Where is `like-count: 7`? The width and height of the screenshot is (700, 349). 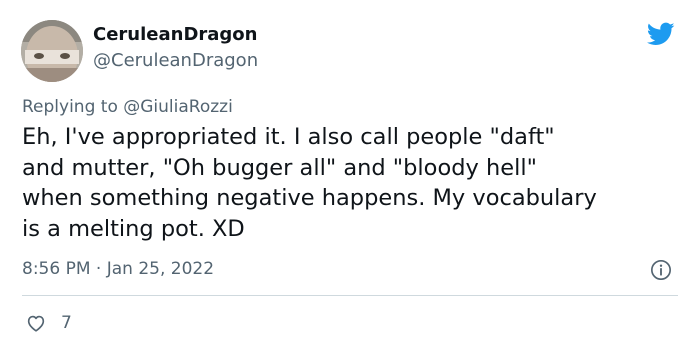 like-count: 7 is located at coordinates (66, 323).